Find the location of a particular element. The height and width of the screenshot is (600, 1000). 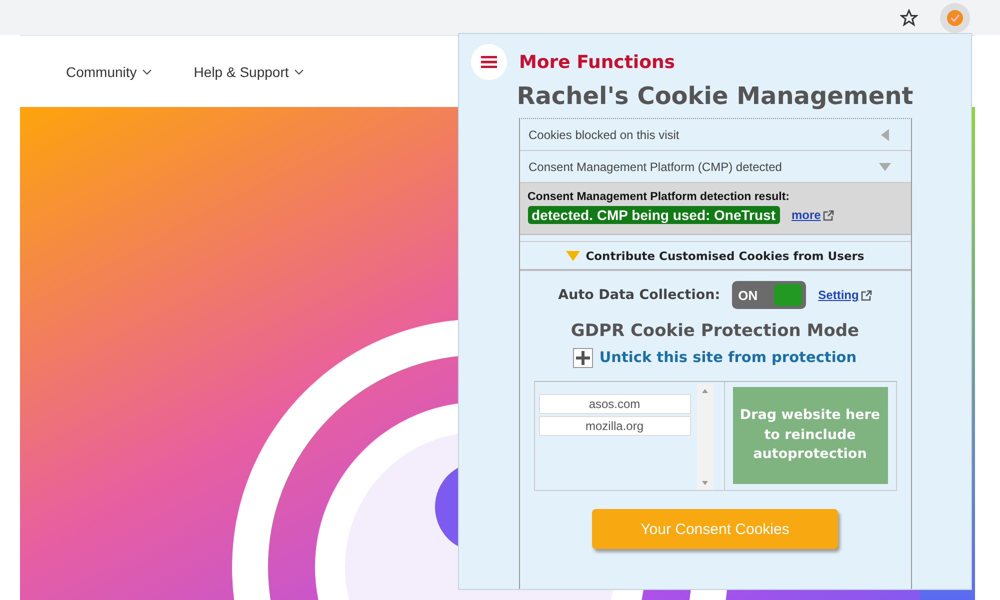

nav-menu-item: Help & Support is located at coordinates (249, 72).